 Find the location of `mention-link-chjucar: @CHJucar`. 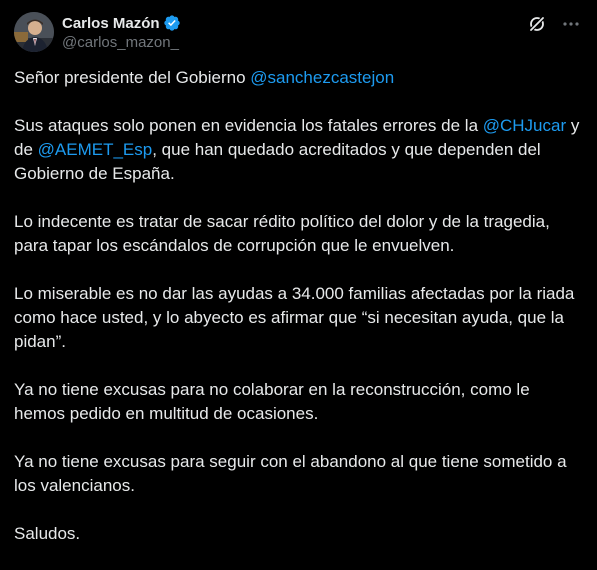

mention-link-chjucar: @CHJucar is located at coordinates (524, 125).